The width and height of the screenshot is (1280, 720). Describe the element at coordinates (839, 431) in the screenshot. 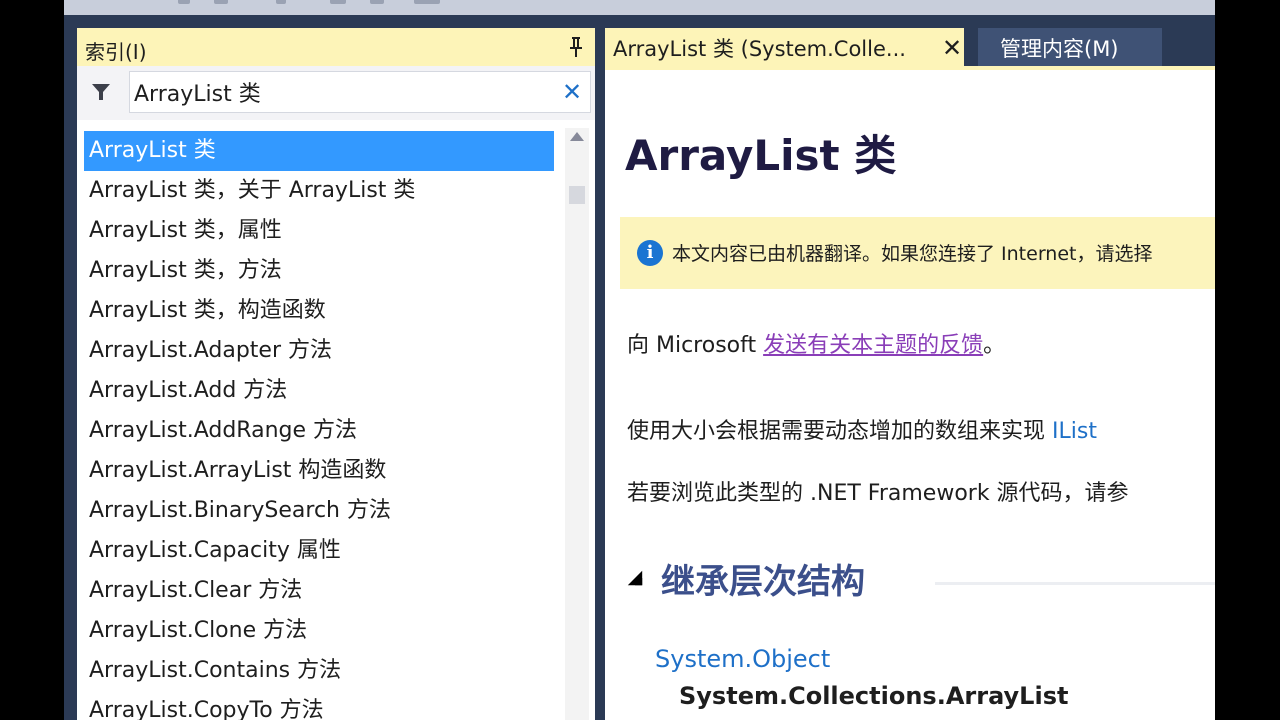

I see `summary-body: 使用大小会根据需要动态增加的数组来实现` at that location.